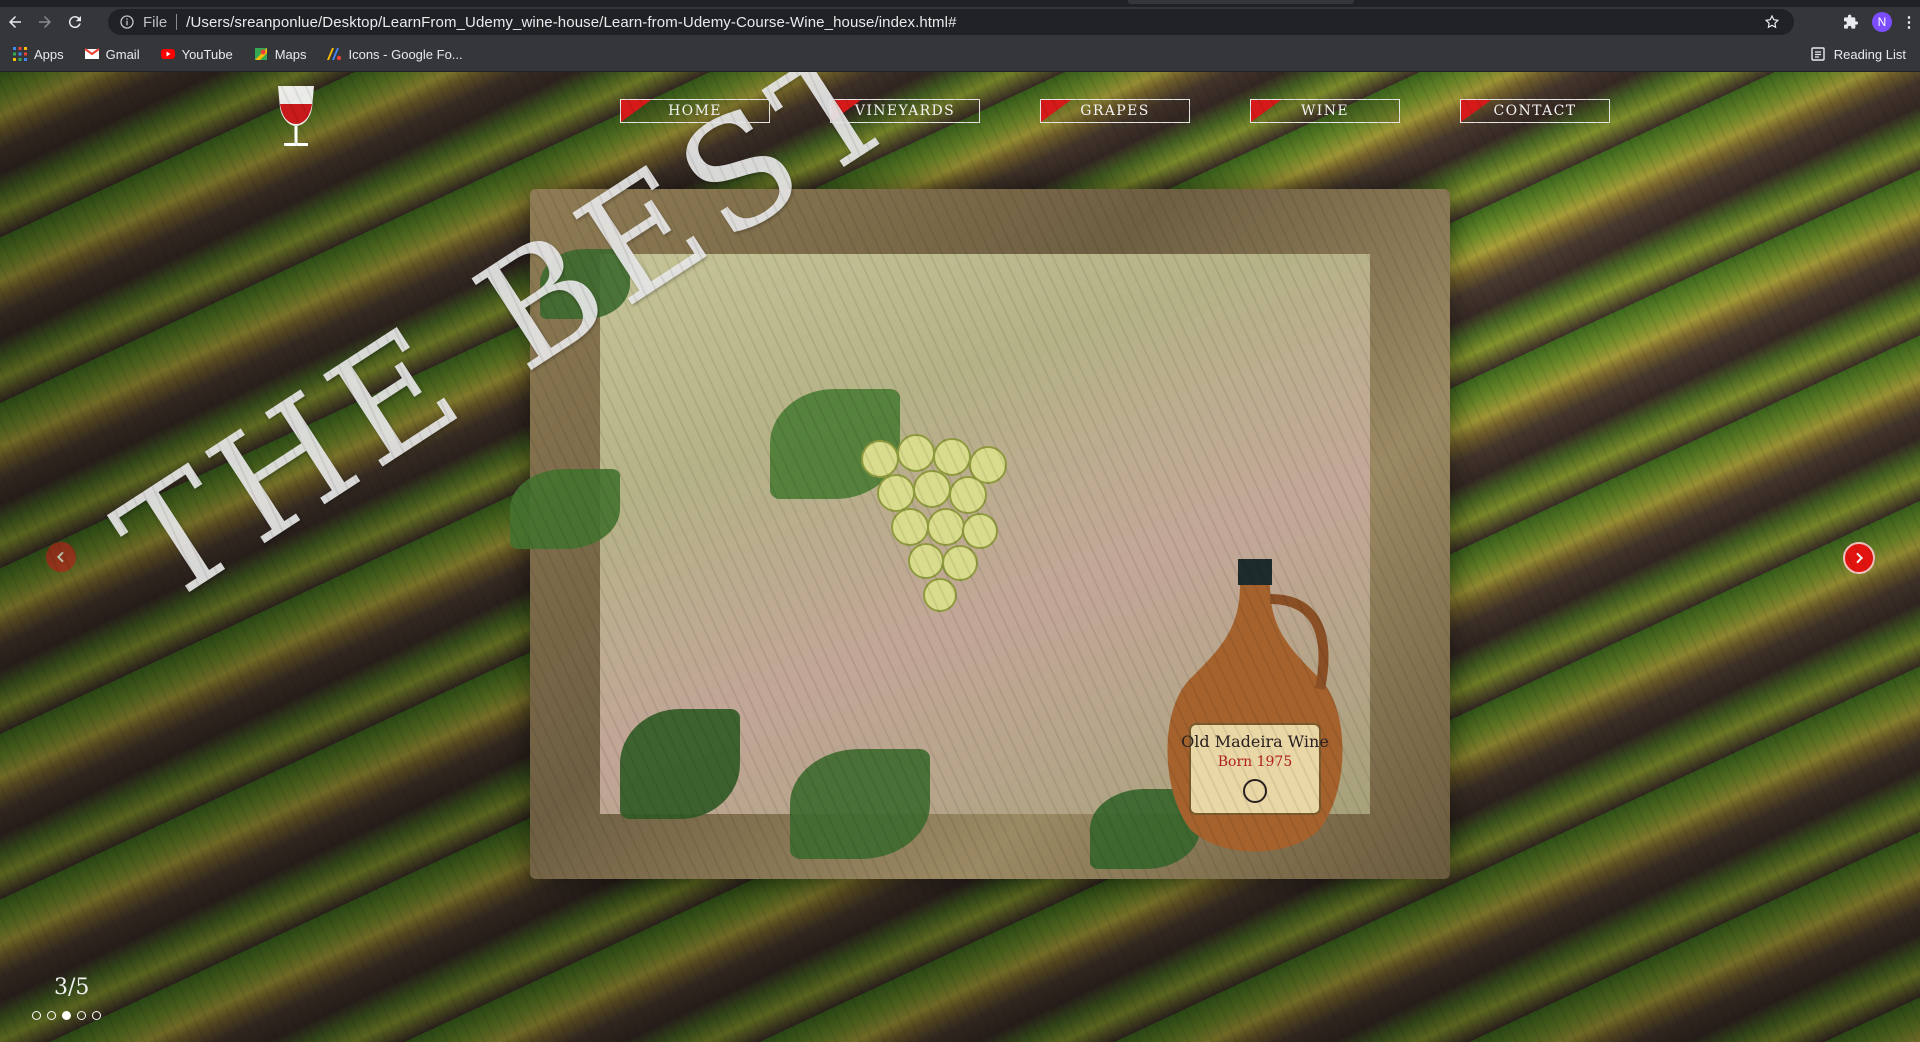 The height and width of the screenshot is (1042, 1920). I want to click on nav-contact: CONTACT, so click(1535, 111).